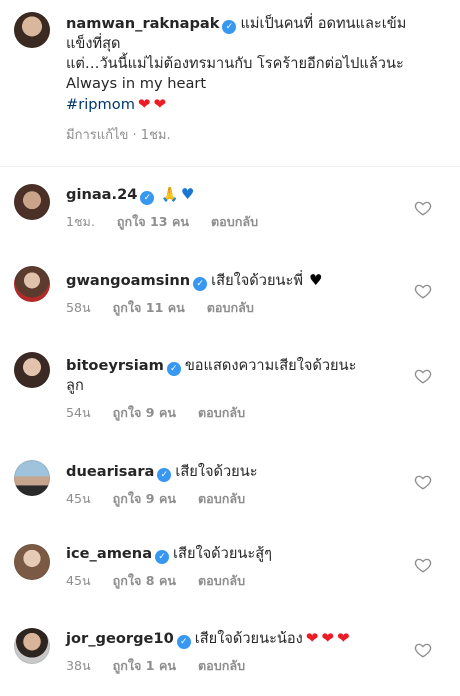  I want to click on comment-text: เสียใจด้วยนะ, so click(216, 471).